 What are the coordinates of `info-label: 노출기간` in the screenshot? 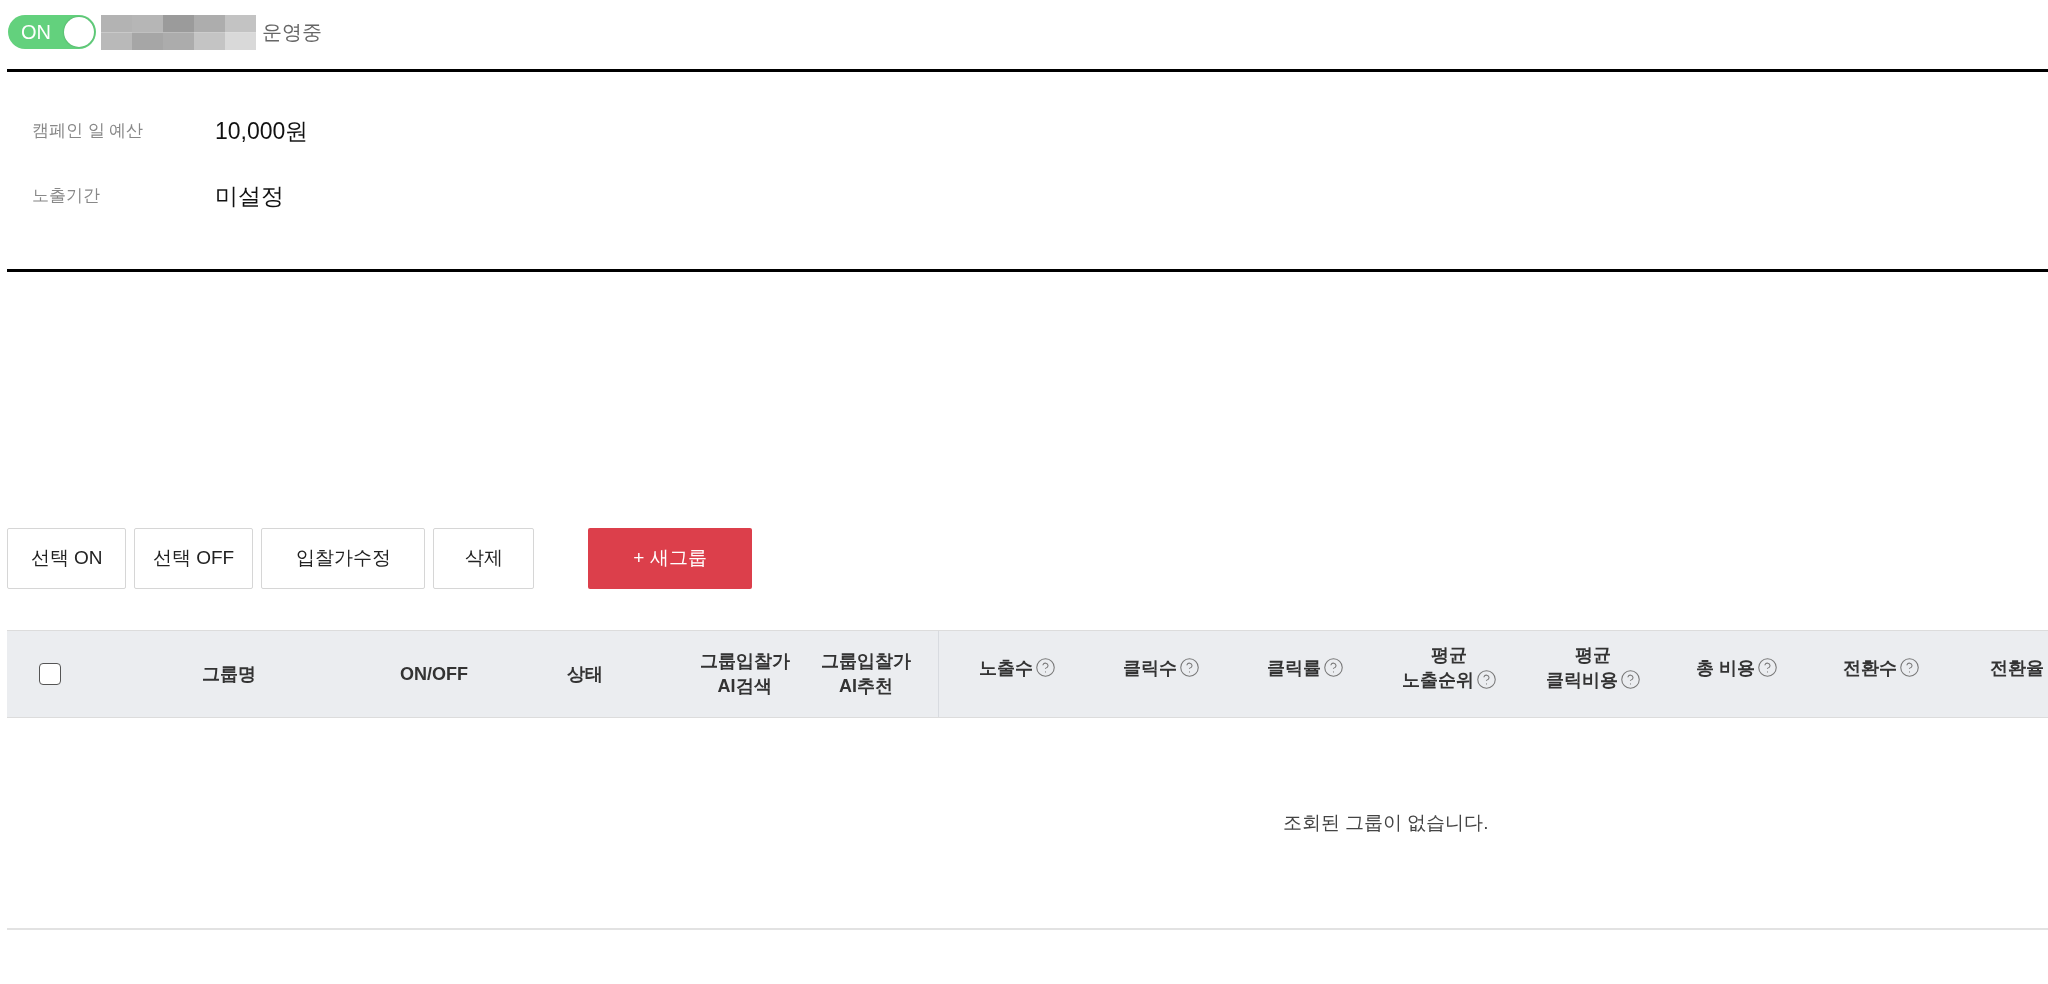 It's located at (66, 196).